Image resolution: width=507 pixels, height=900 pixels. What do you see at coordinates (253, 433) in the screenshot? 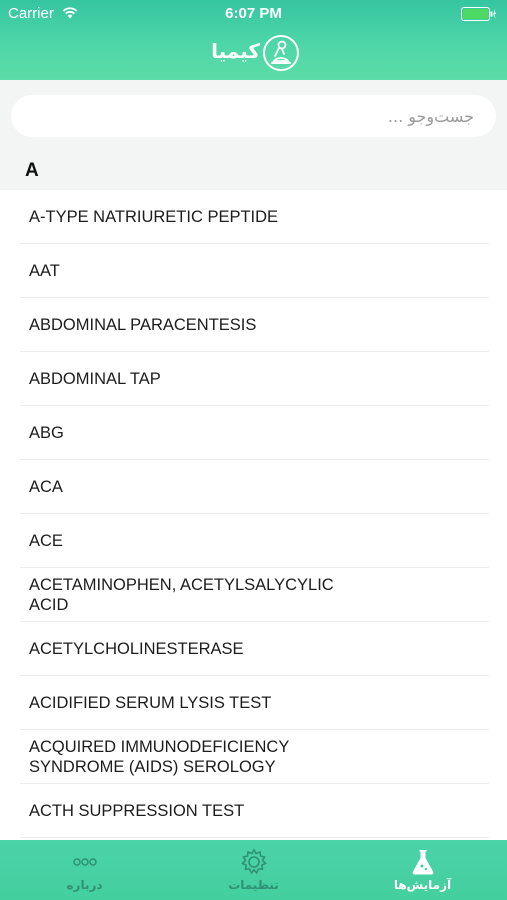
I see `list-item: ABG` at bounding box center [253, 433].